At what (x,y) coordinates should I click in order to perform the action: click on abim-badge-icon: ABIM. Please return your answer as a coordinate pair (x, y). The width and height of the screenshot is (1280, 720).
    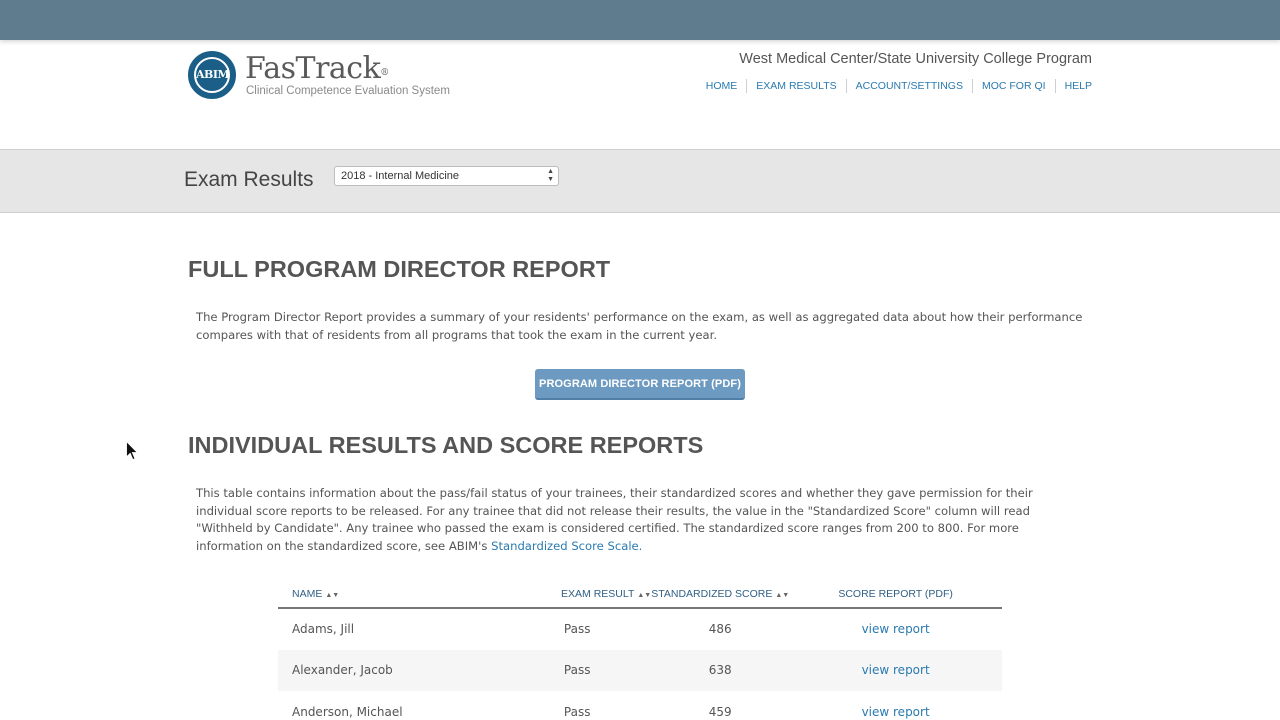
    Looking at the image, I should click on (212, 75).